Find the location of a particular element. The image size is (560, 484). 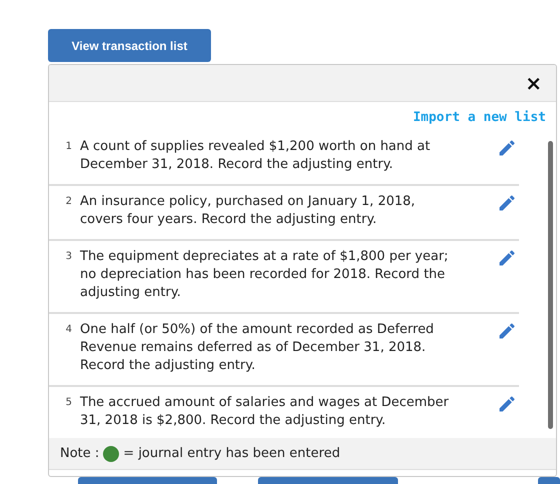

legend-dot is located at coordinates (111, 454).